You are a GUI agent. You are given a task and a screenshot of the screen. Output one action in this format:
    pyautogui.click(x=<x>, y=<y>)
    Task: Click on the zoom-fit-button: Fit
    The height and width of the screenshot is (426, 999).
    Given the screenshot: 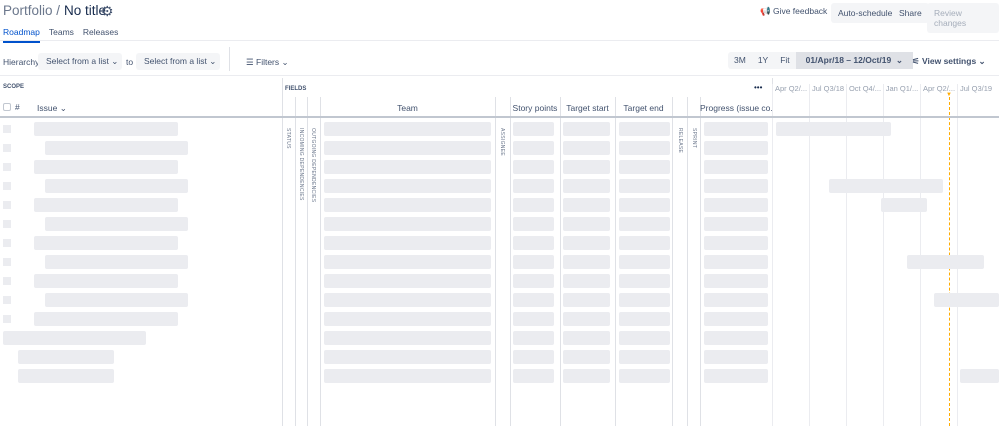 What is the action you would take?
    pyautogui.click(x=784, y=60)
    